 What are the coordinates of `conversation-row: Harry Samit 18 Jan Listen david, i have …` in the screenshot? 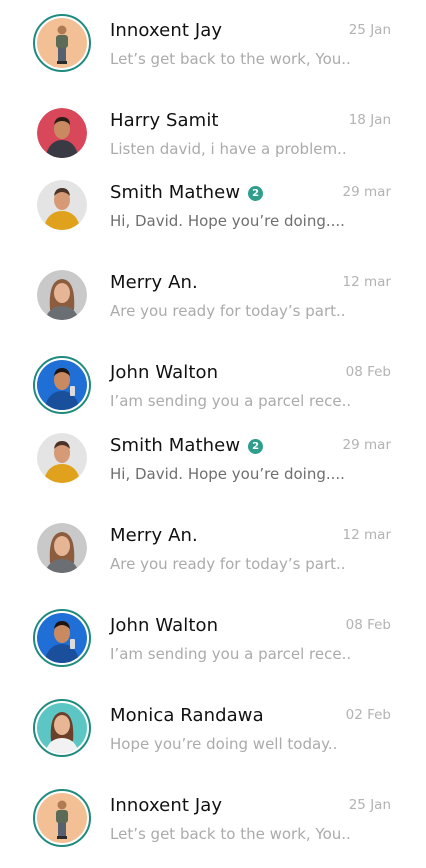 It's located at (213, 143).